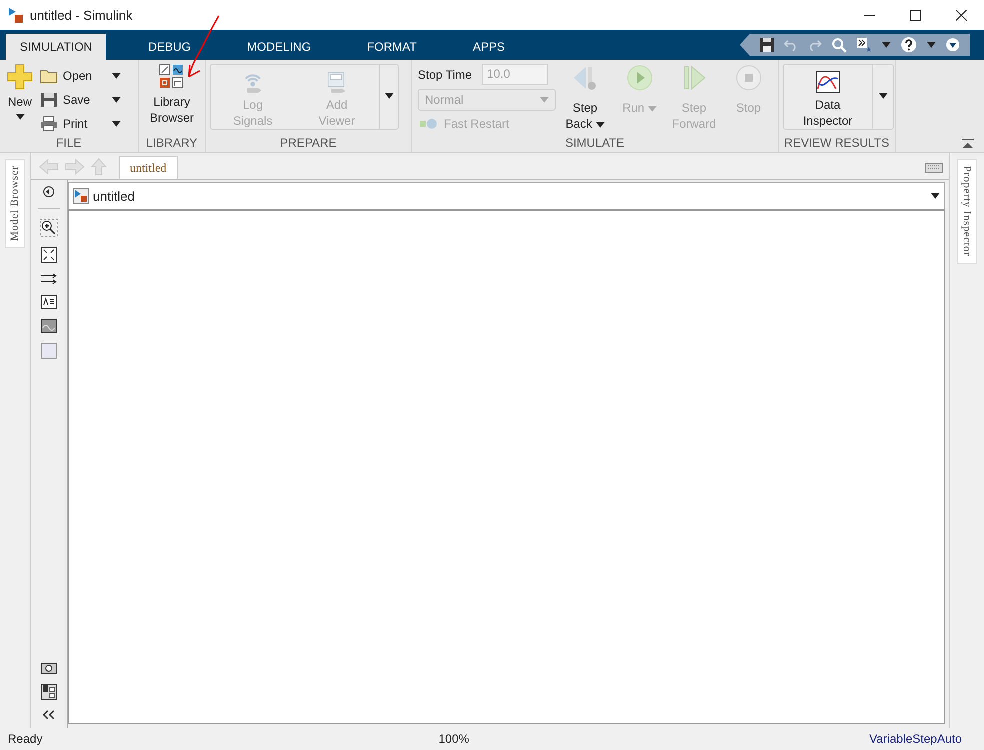 This screenshot has width=984, height=750. What do you see at coordinates (279, 47) in the screenshot?
I see `ribbon-tab: MODELING` at bounding box center [279, 47].